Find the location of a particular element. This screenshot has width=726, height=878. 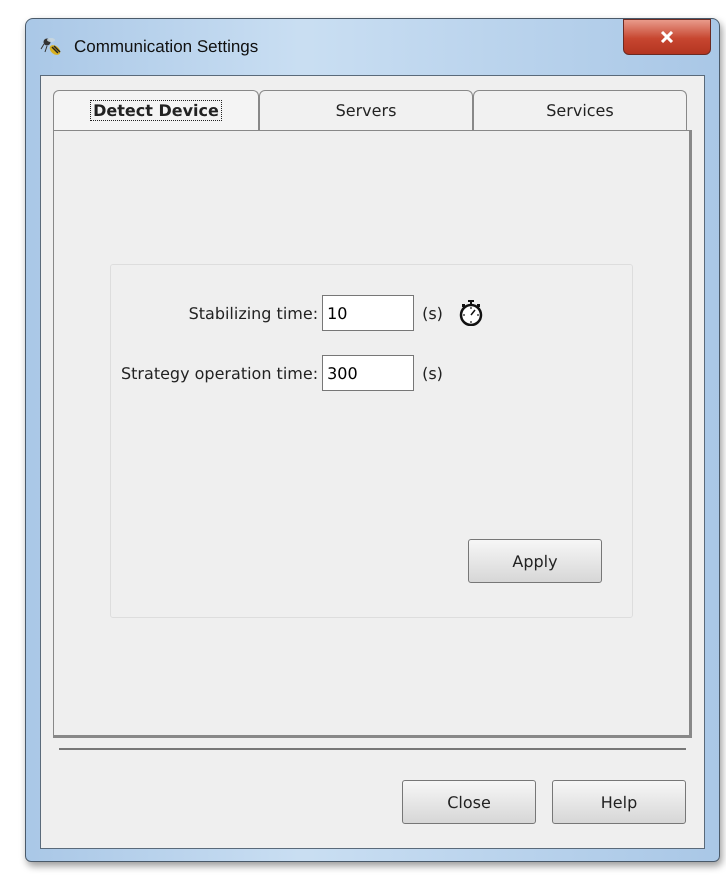

tab: Servers is located at coordinates (366, 110).